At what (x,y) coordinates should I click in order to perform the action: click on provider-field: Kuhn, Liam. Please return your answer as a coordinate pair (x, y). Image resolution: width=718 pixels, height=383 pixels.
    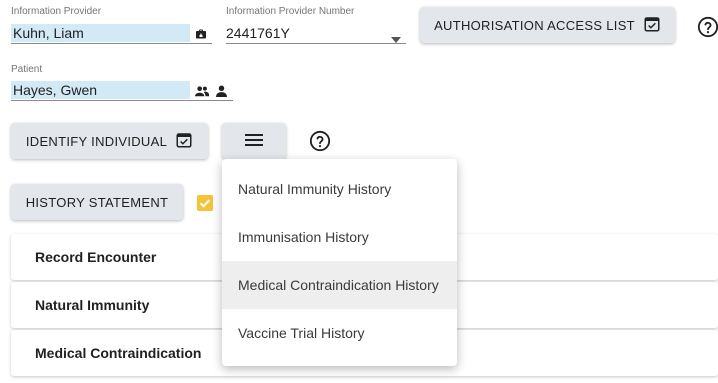
    Looking at the image, I should click on (111, 33).